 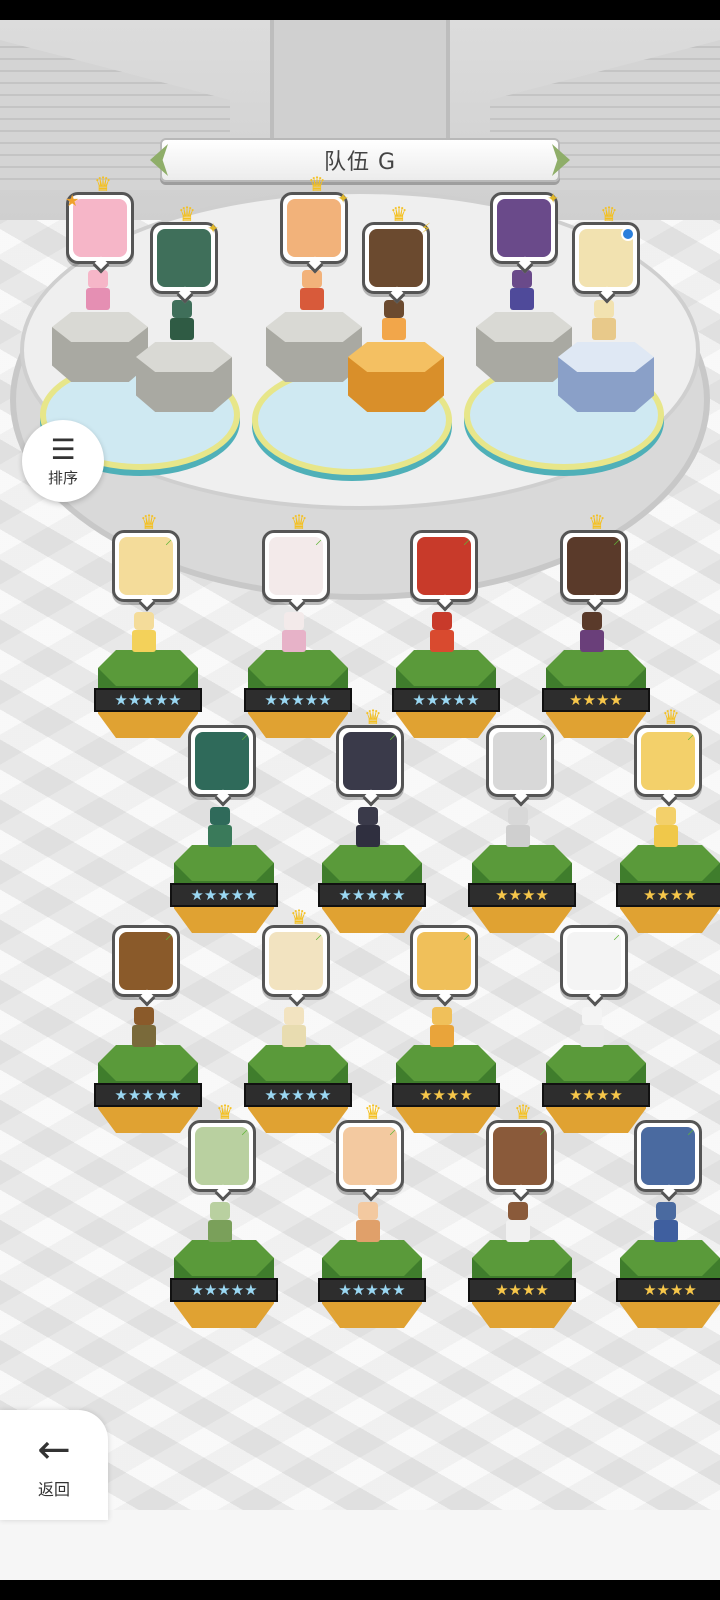 I want to click on hero-sprite-brown-haired-ninja, so click(x=592, y=633).